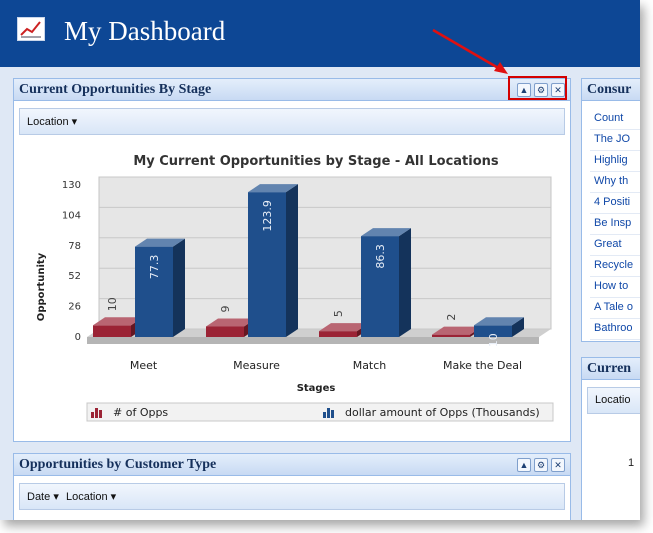 The height and width of the screenshot is (533, 653). I want to click on y-tick-label: 104, so click(71, 215).